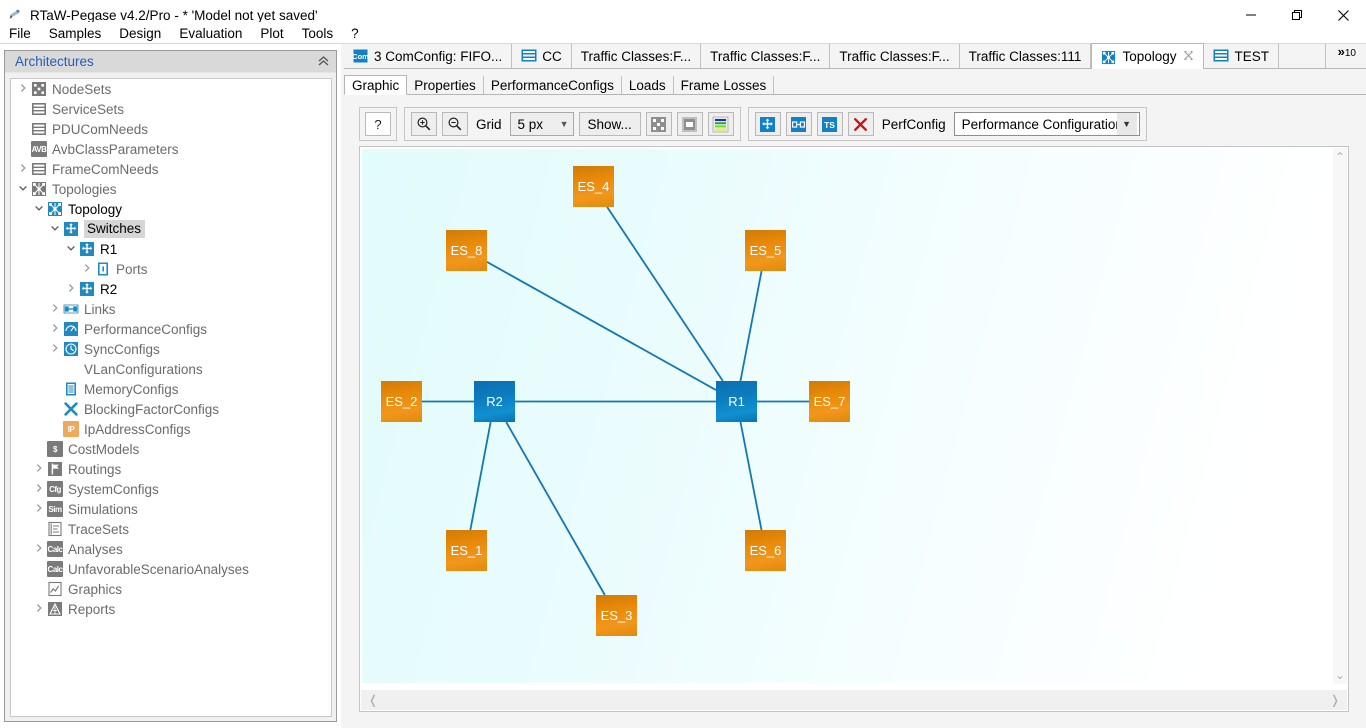 This screenshot has width=1366, height=728. What do you see at coordinates (210, 33) in the screenshot?
I see `menu-evaluation: Evaluation` at bounding box center [210, 33].